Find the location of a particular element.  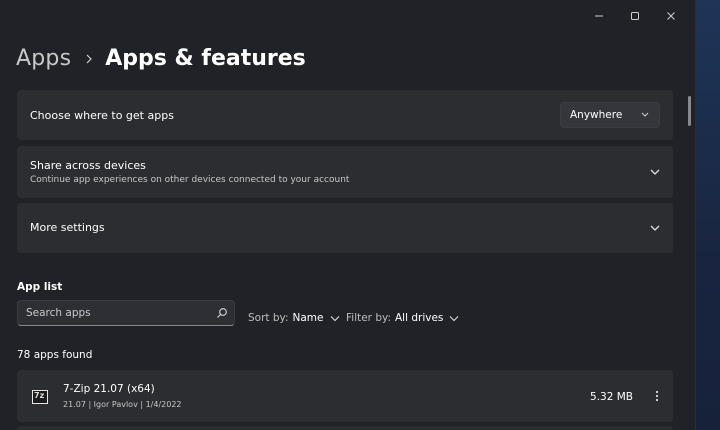

more-options-icon is located at coordinates (657, 396).